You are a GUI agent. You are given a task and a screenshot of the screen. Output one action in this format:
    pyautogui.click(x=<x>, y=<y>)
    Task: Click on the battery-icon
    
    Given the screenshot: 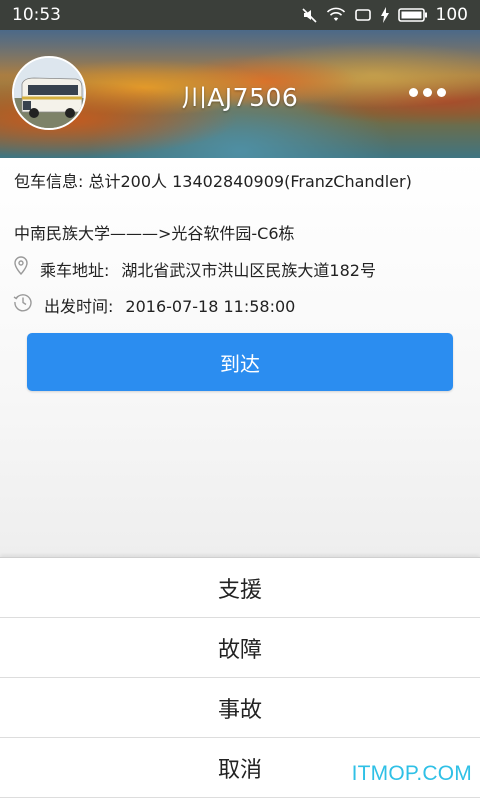 What is the action you would take?
    pyautogui.click(x=412, y=15)
    